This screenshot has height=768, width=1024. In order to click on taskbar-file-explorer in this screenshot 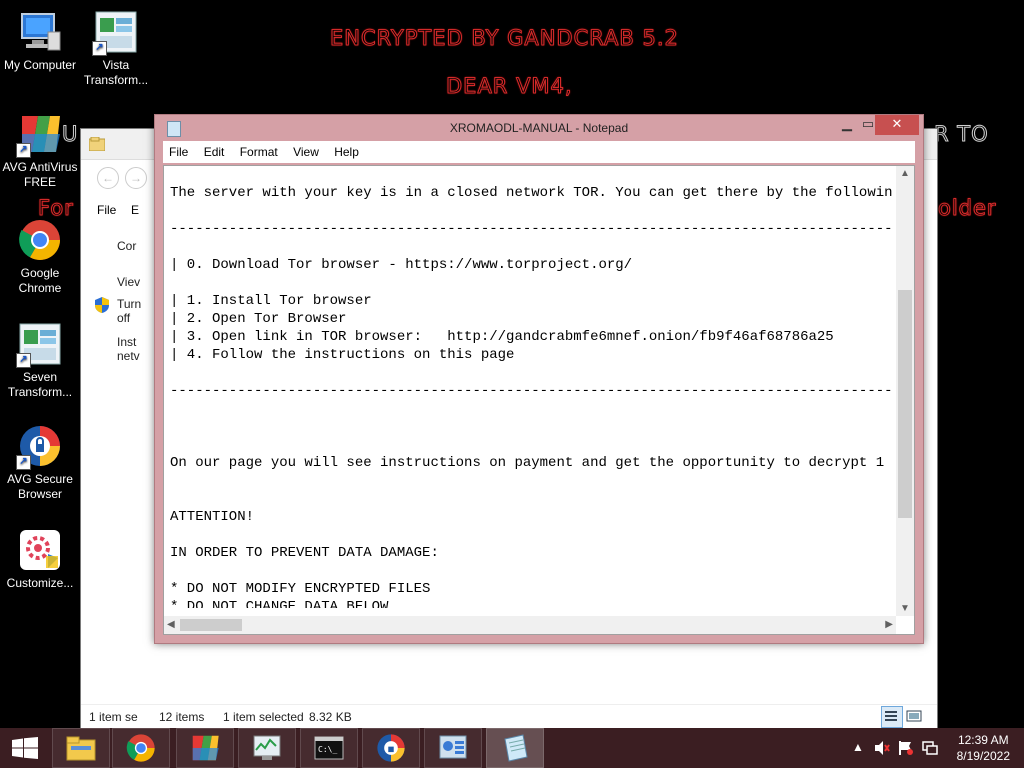, I will do `click(81, 748)`.